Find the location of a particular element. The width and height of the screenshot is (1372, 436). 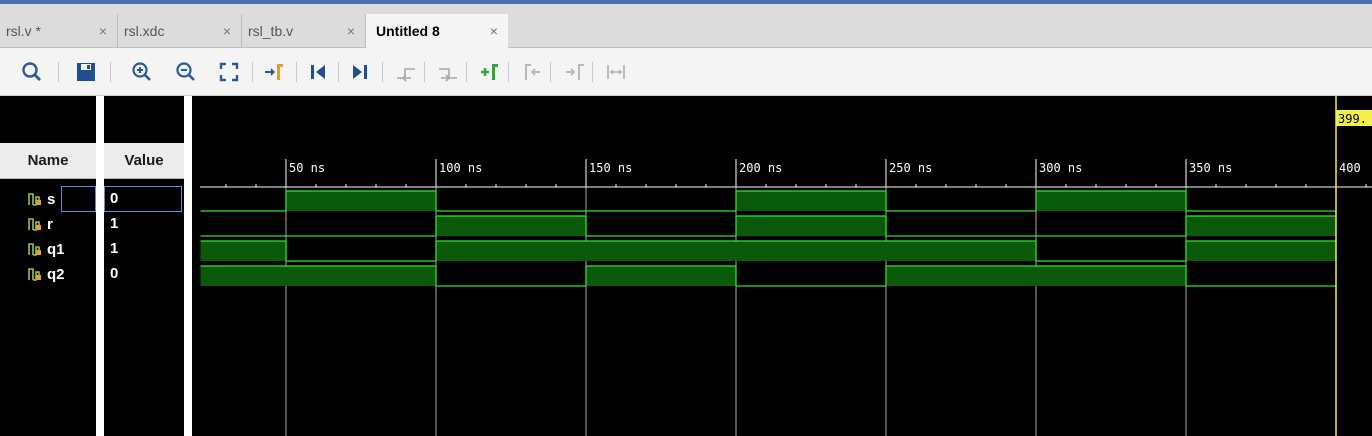

time-tick-label: 150 ns is located at coordinates (610, 168).